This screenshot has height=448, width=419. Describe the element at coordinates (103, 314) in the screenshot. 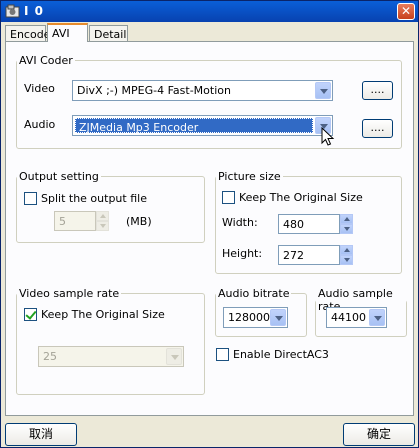

I see `keep-video-rate-label: Keep The Original Size` at that location.